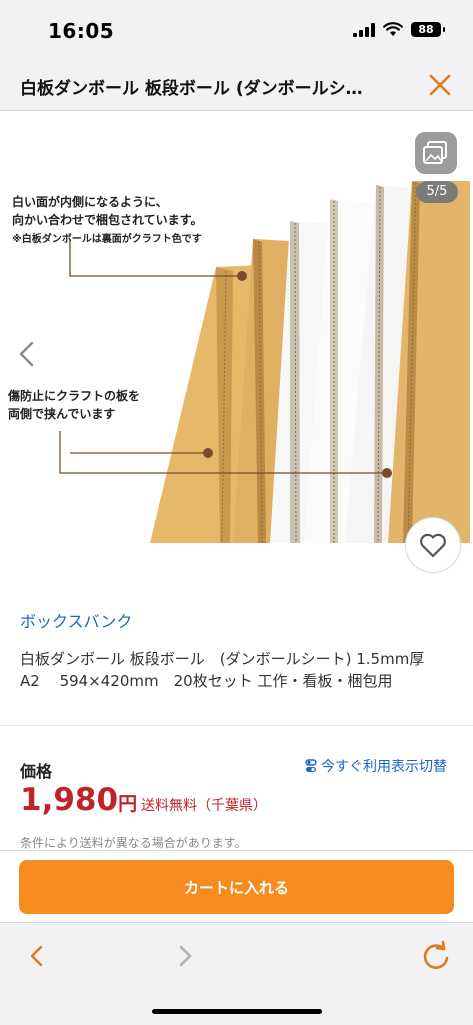 The height and width of the screenshot is (1025, 473). What do you see at coordinates (311, 765) in the screenshot?
I see `toggle-icon` at bounding box center [311, 765].